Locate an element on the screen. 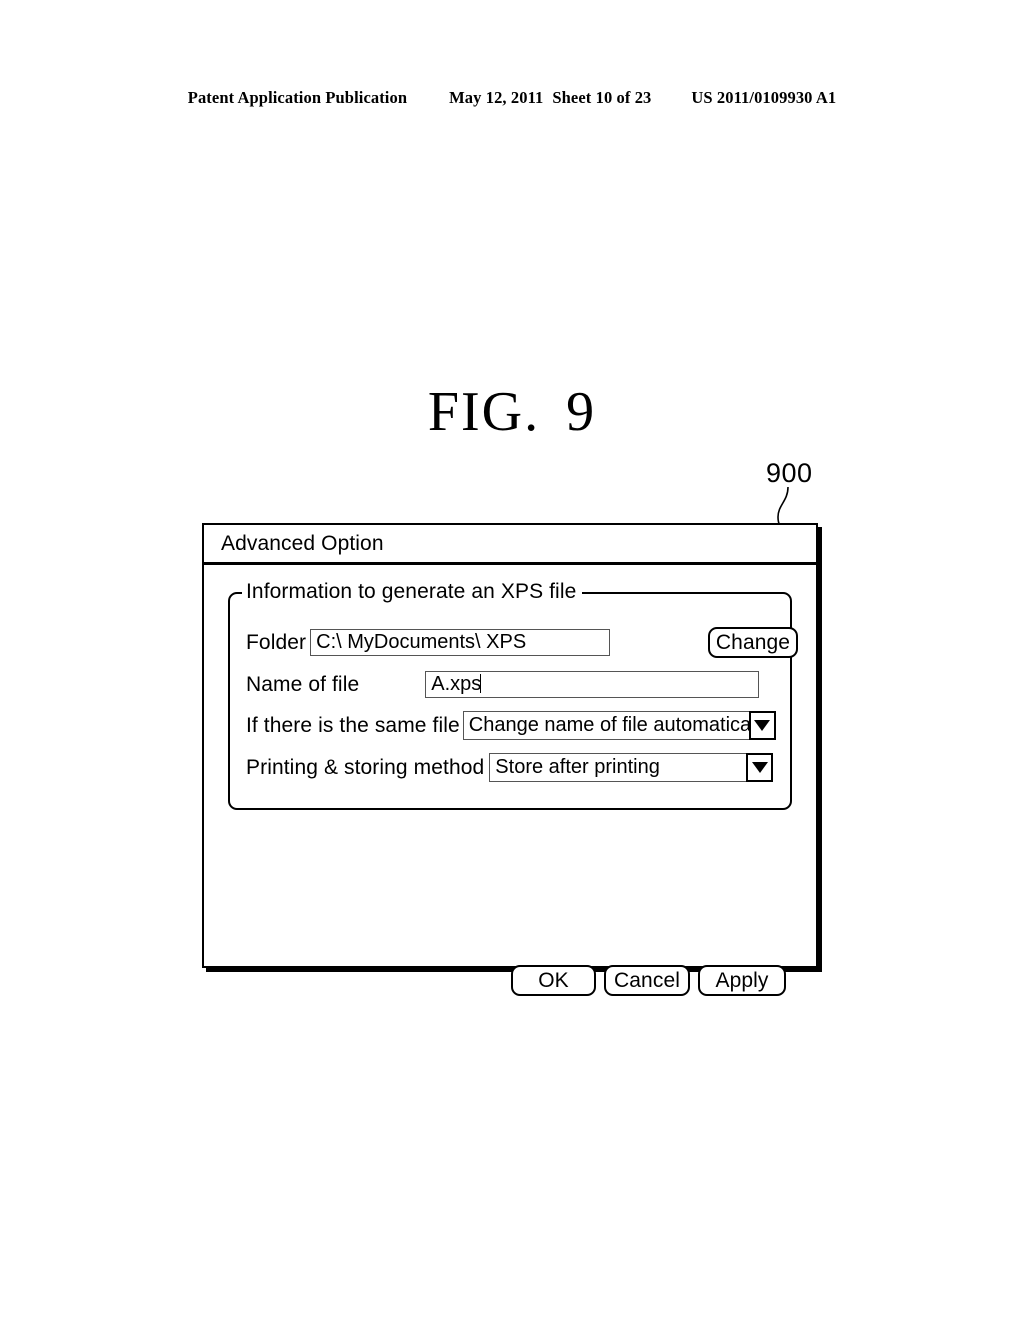  ok-button-label: OK is located at coordinates (553, 980).